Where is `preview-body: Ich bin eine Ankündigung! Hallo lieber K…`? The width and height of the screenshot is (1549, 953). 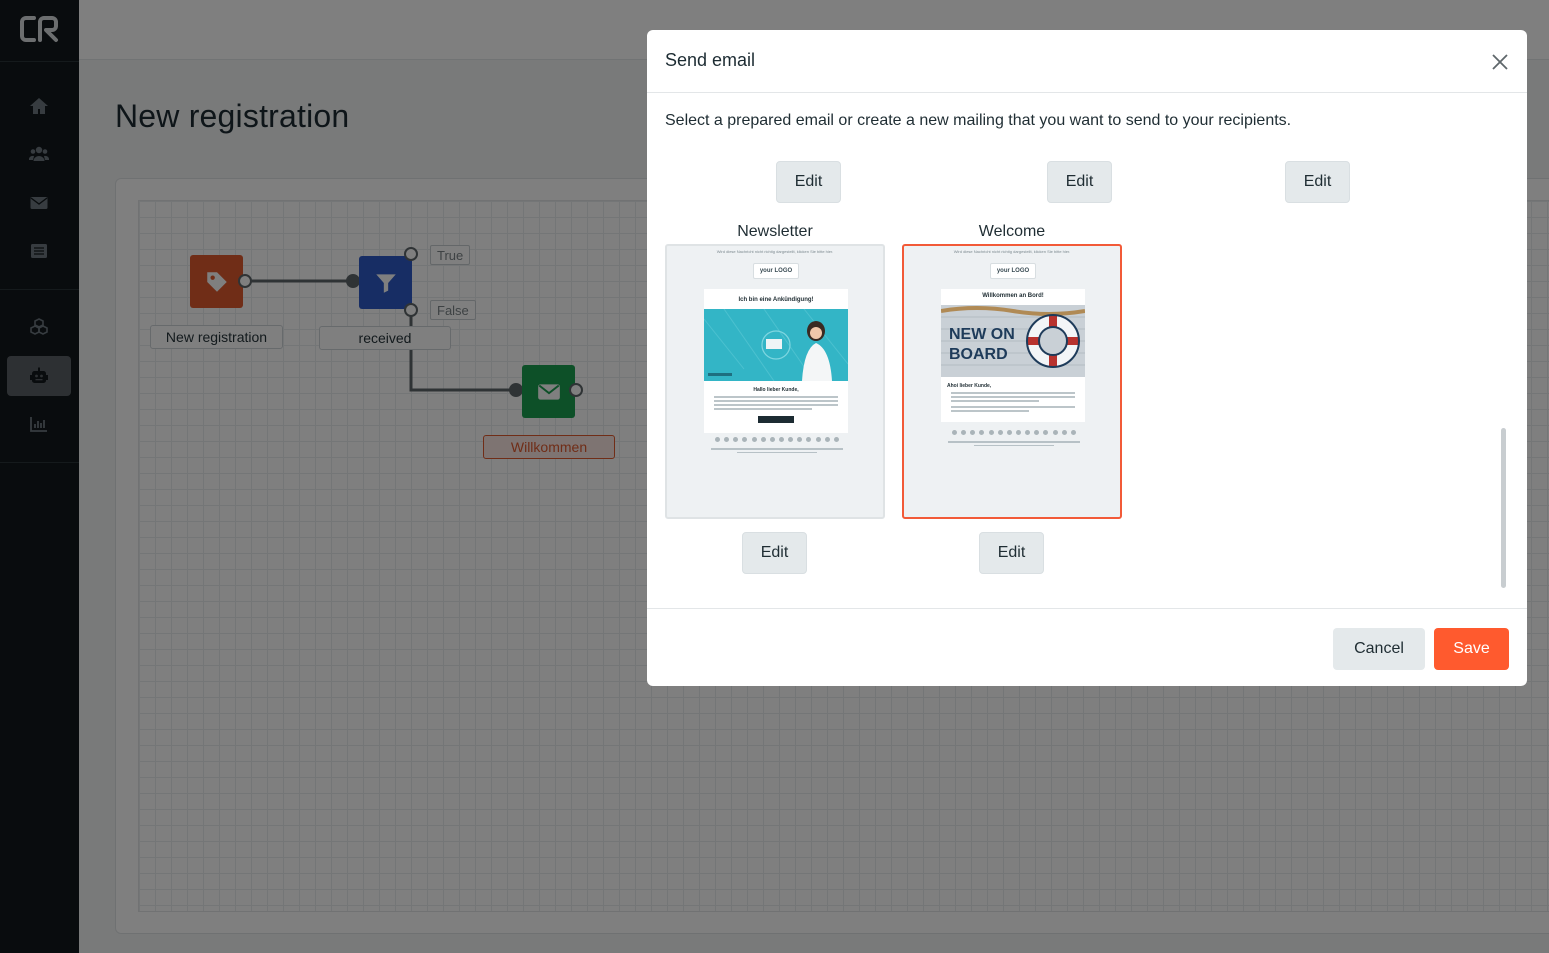
preview-body: Ich bin eine Ankündigung! Hallo lieber K… is located at coordinates (776, 361).